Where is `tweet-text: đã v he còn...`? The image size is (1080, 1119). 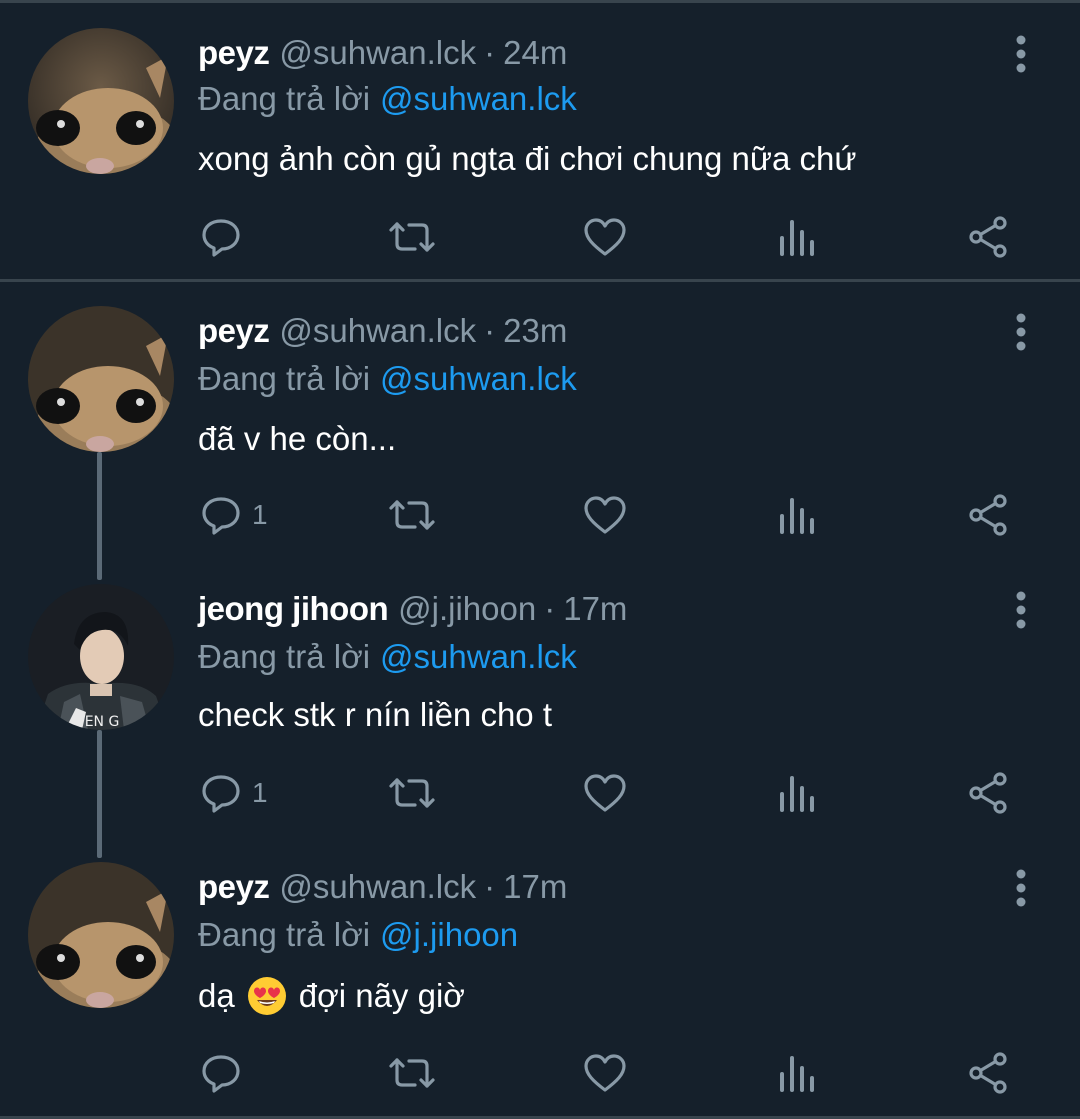
tweet-text: đã v he còn... is located at coordinates (297, 438).